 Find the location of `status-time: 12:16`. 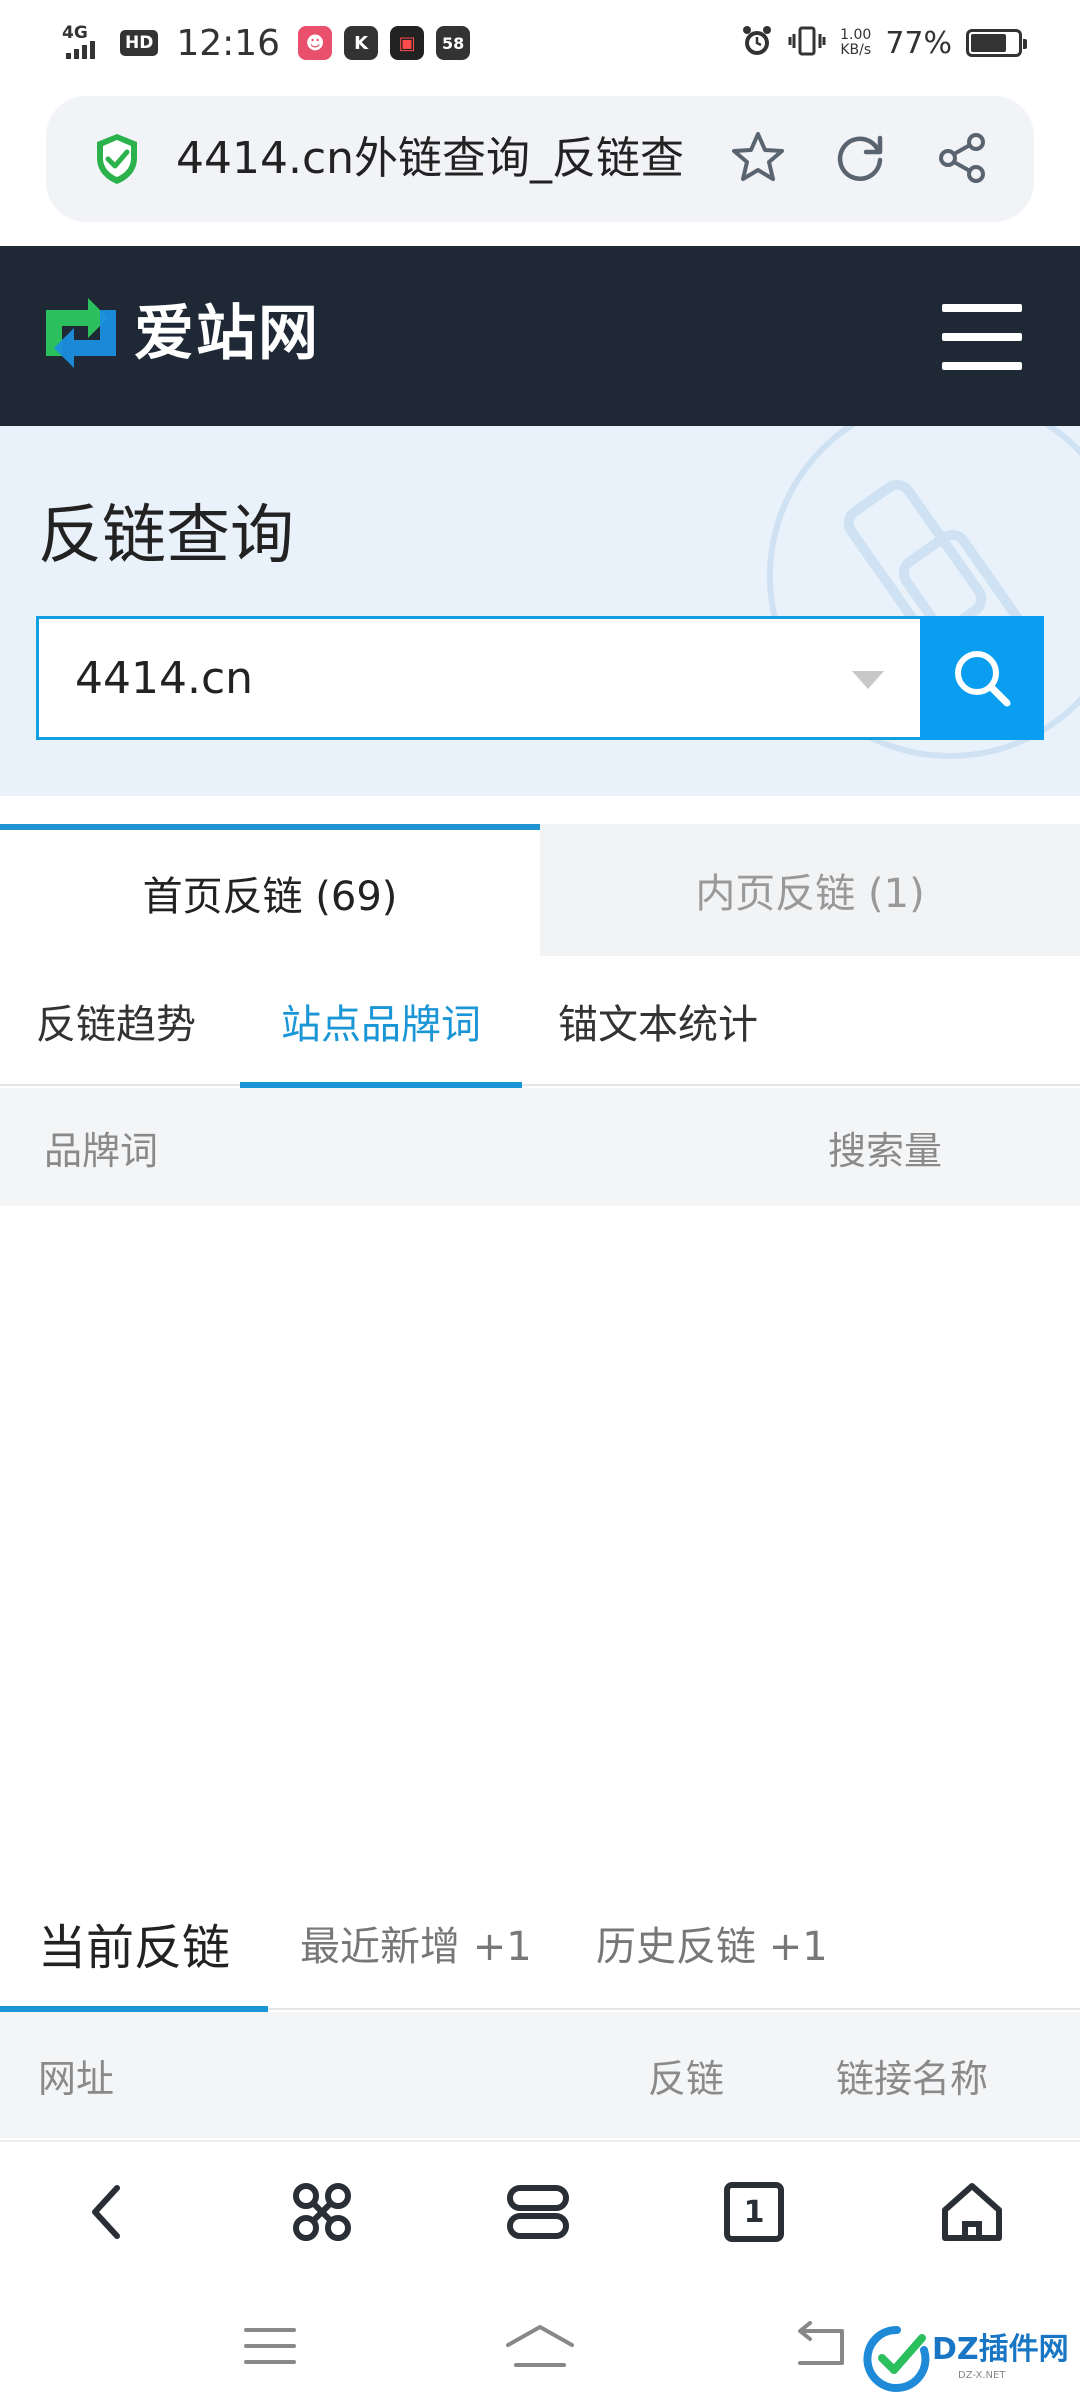

status-time: 12:16 is located at coordinates (228, 43).